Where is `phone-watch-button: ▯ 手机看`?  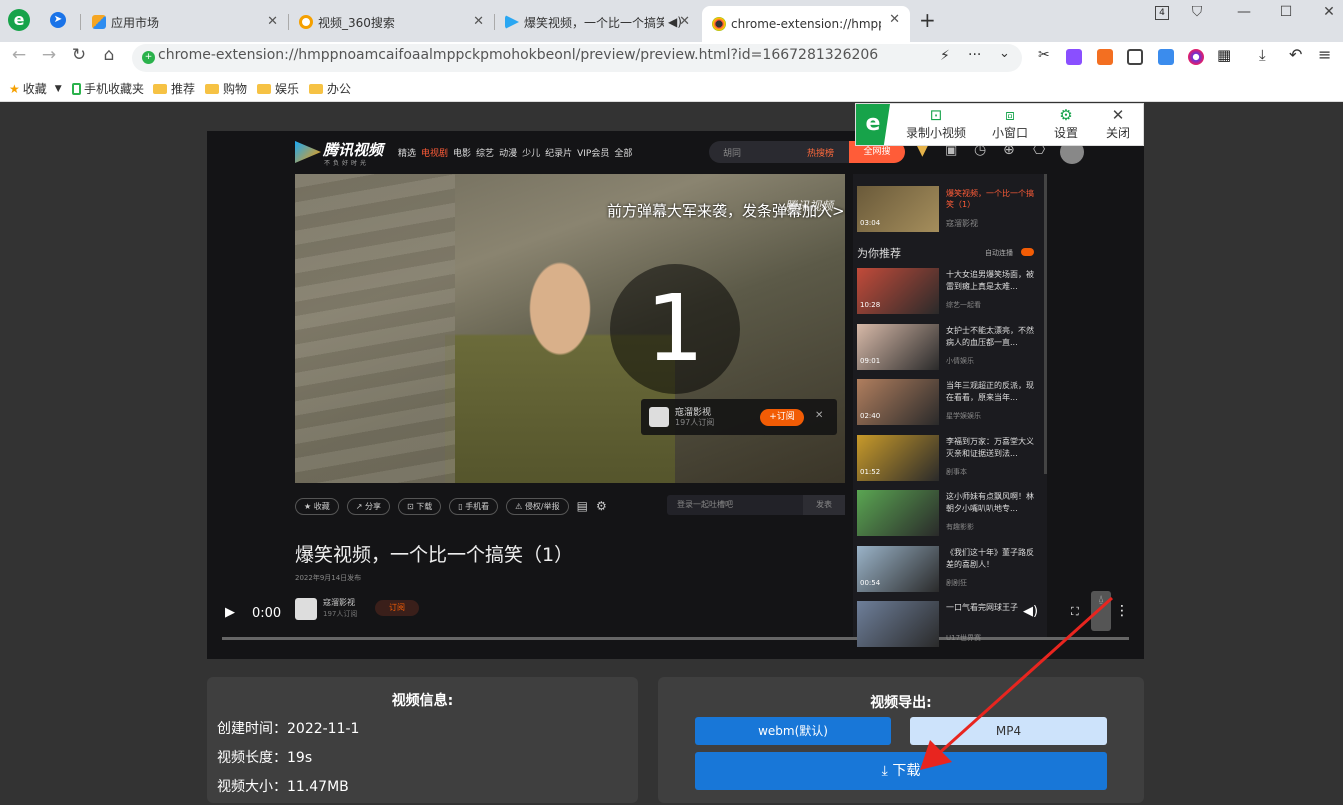 phone-watch-button: ▯ 手机看 is located at coordinates (474, 506).